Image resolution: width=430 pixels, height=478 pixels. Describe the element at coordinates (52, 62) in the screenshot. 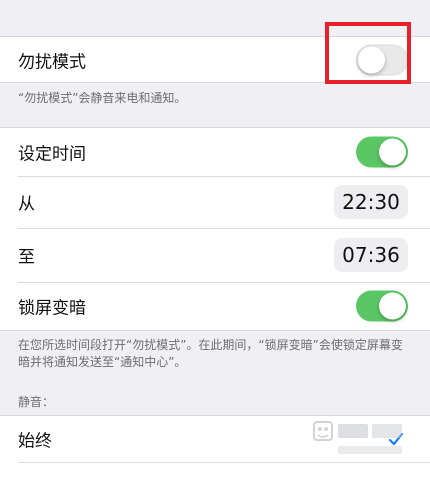

I see `dnd-label: 勿扰模式` at that location.